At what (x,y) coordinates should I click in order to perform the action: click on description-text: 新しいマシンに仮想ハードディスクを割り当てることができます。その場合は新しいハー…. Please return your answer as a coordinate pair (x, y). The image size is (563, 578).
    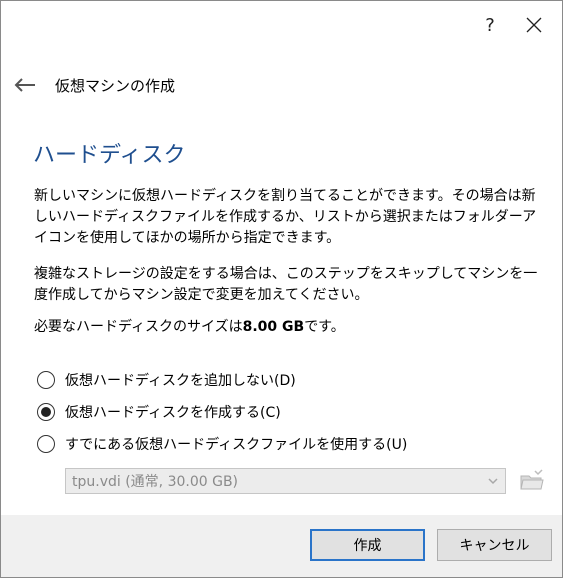
    Looking at the image, I should click on (285, 217).